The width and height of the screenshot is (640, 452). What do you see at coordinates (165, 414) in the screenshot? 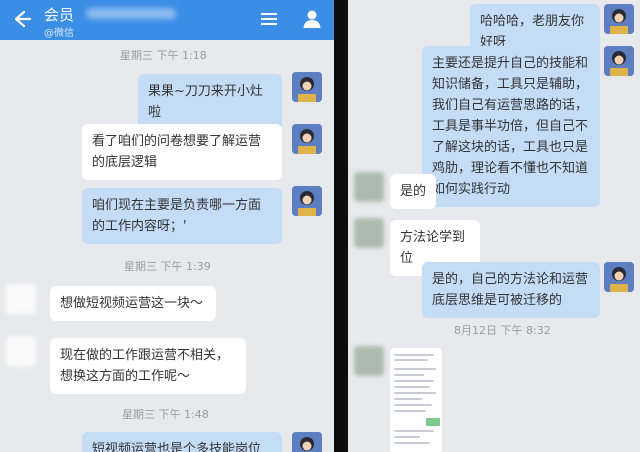
I see `timestamp: 星期三 下午 1:48` at bounding box center [165, 414].